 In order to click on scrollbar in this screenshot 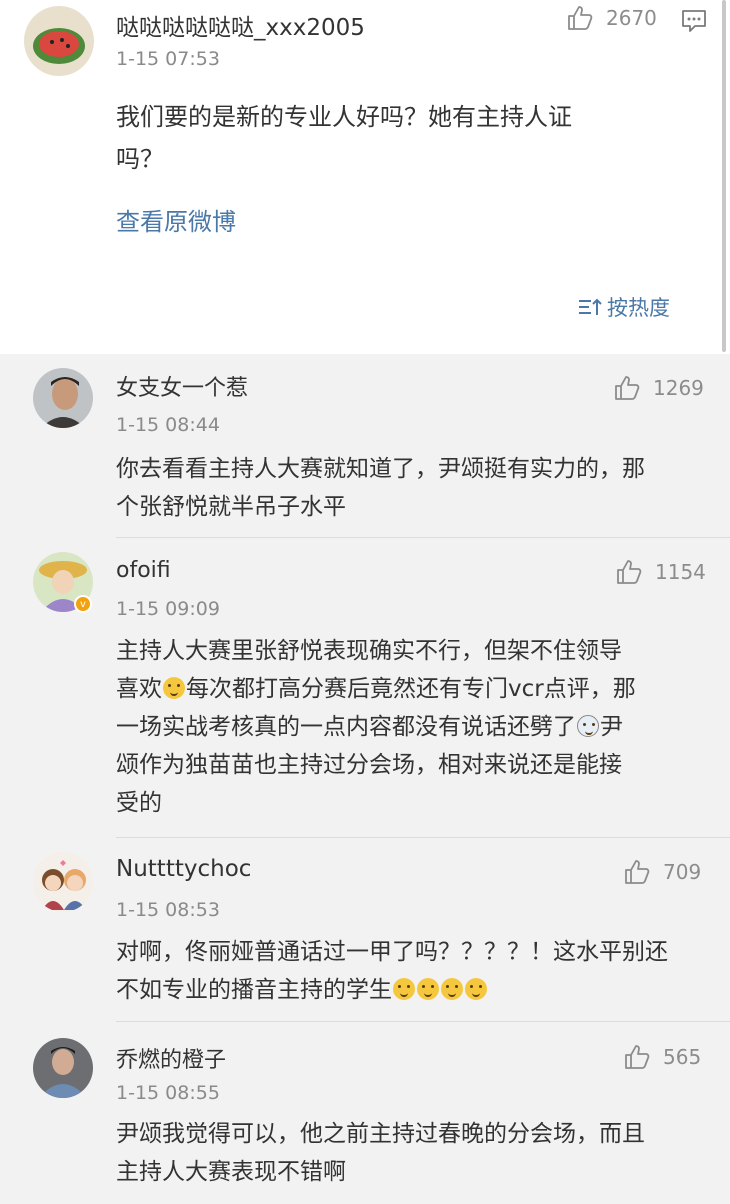, I will do `click(724, 176)`.